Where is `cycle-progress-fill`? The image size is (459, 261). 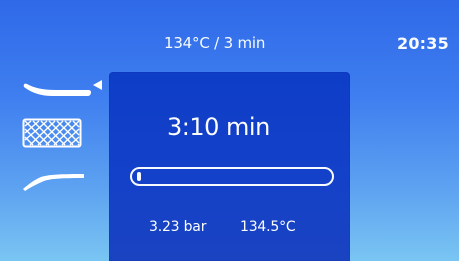 cycle-progress-fill is located at coordinates (139, 176).